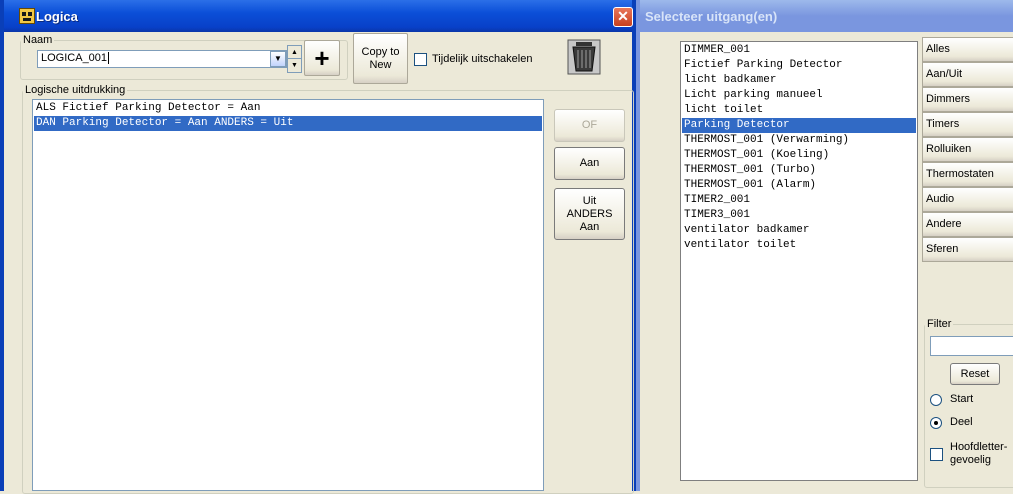  I want to click on category-button: Aan/Uit, so click(967, 74).